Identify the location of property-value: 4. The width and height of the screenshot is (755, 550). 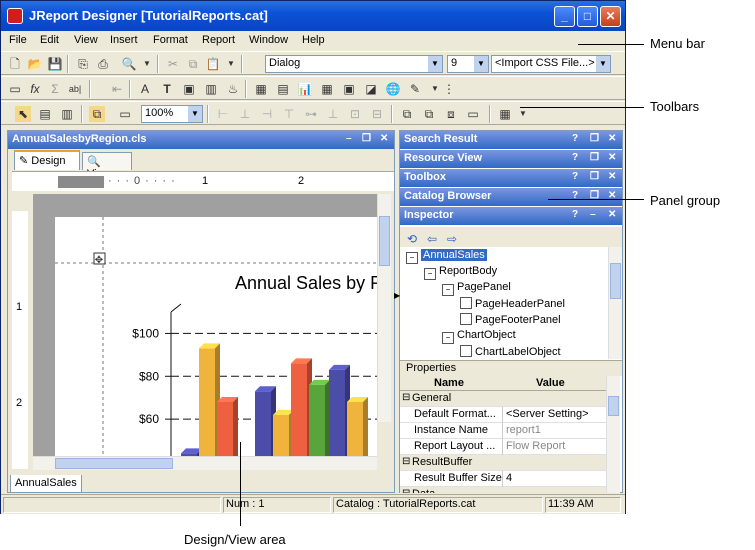
(509, 478).